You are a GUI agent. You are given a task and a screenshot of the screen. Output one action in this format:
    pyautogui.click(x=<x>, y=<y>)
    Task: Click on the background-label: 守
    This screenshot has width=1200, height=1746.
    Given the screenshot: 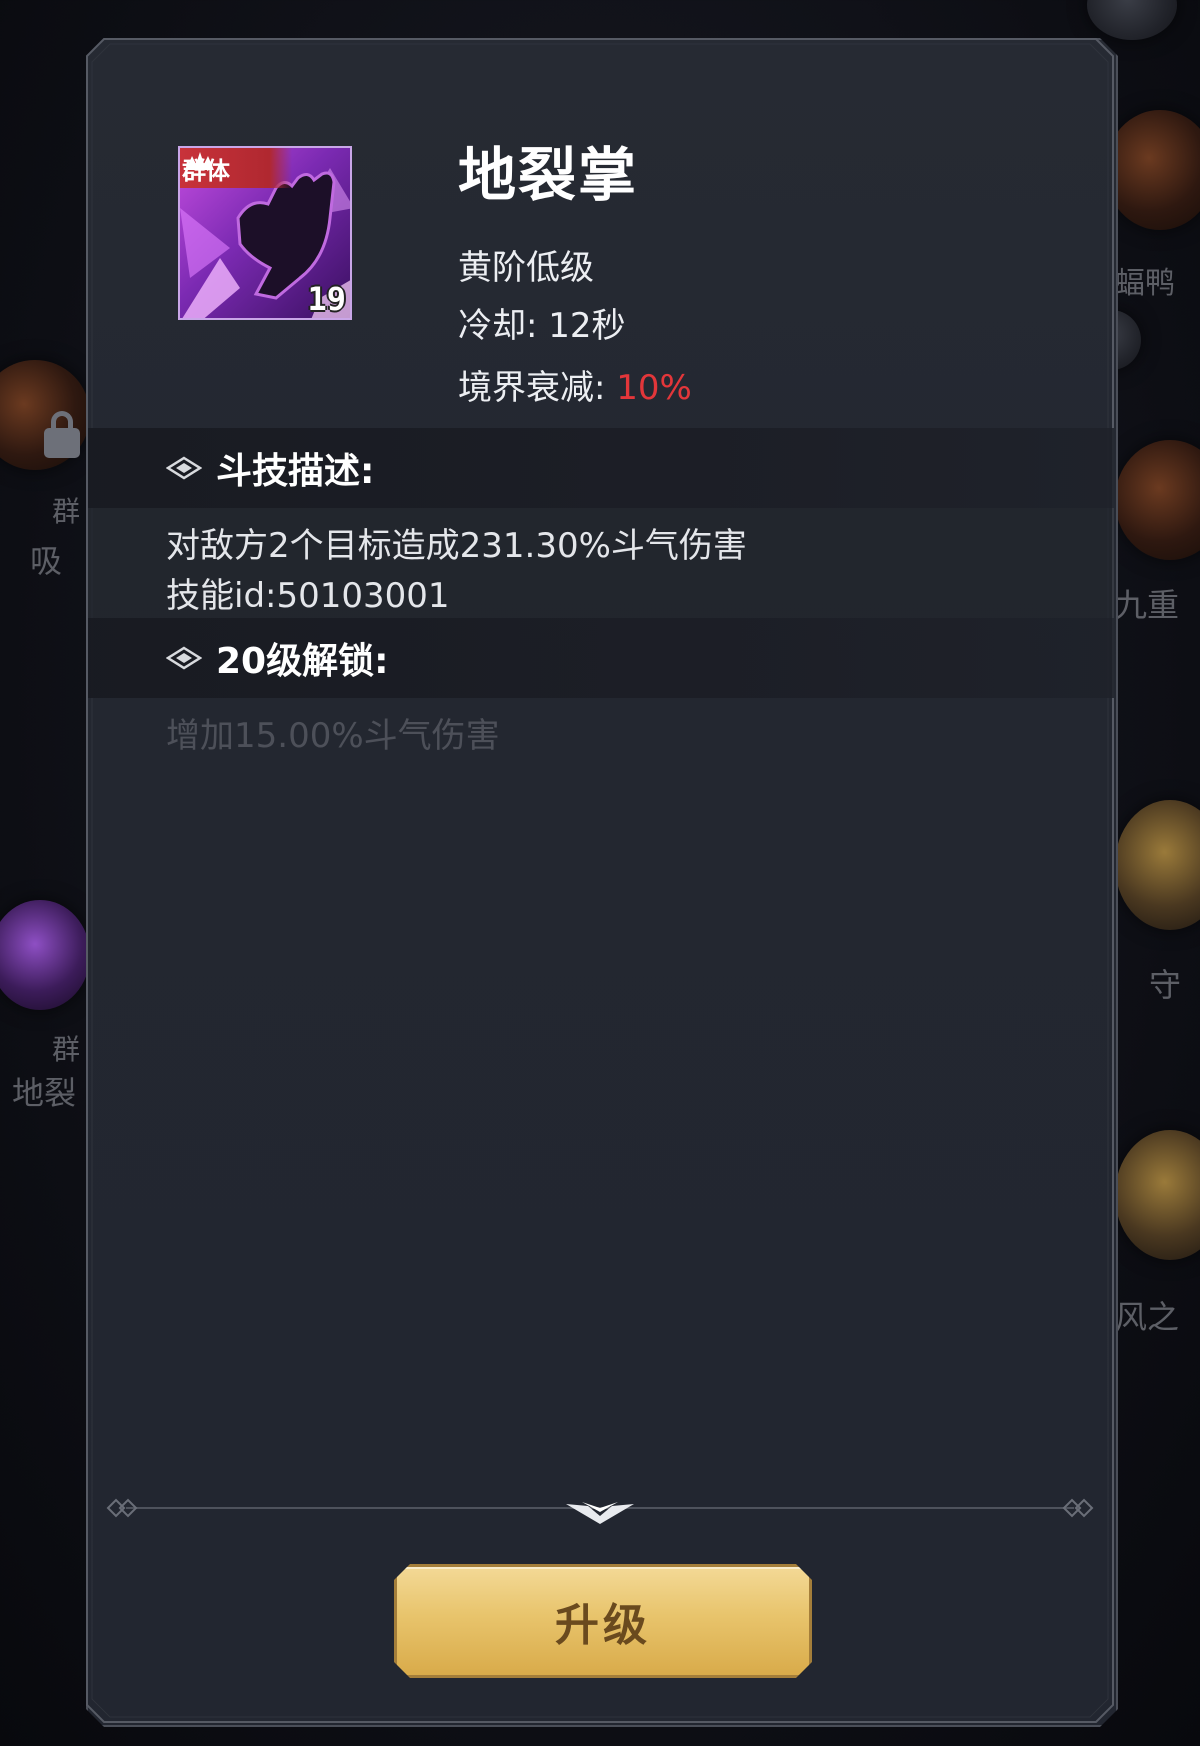 What is the action you would take?
    pyautogui.click(x=1165, y=985)
    